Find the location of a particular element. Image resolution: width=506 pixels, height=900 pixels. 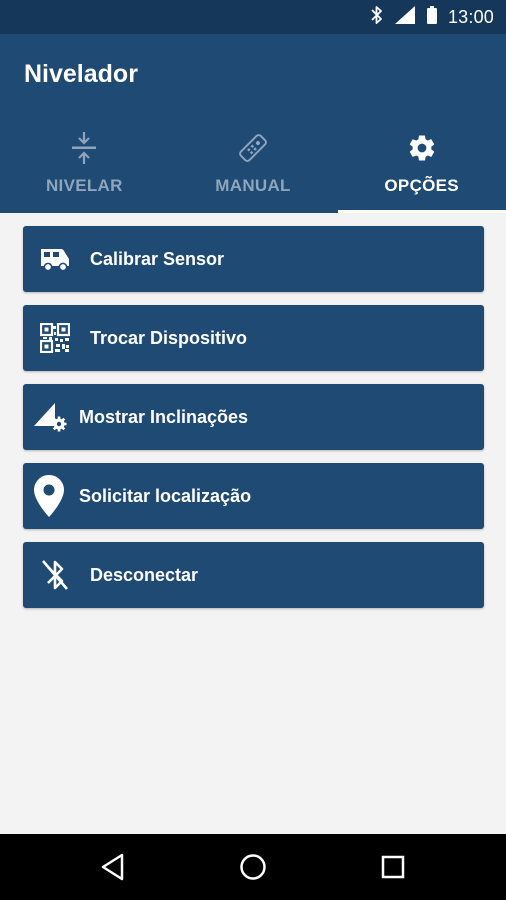

tab-bar: NIVELAR MANUAL OPÇÕES is located at coordinates (253, 167).